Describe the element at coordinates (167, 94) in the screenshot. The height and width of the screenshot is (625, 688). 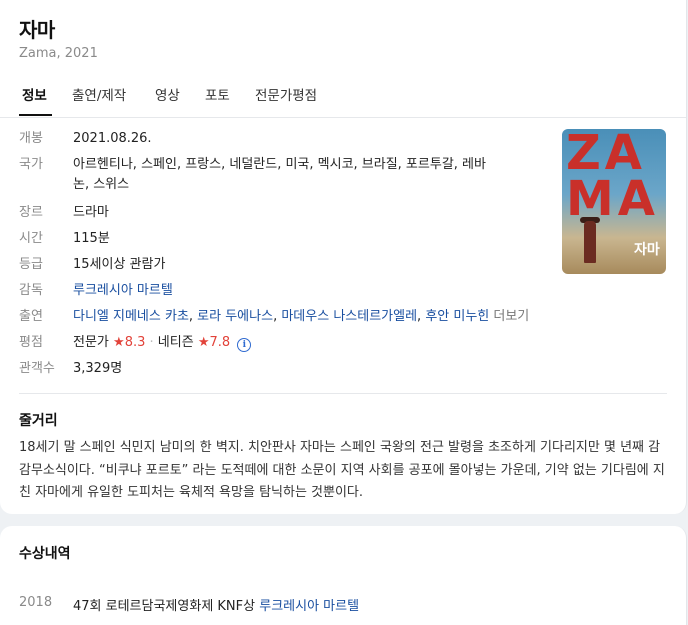
I see `tab-video: 영상` at that location.